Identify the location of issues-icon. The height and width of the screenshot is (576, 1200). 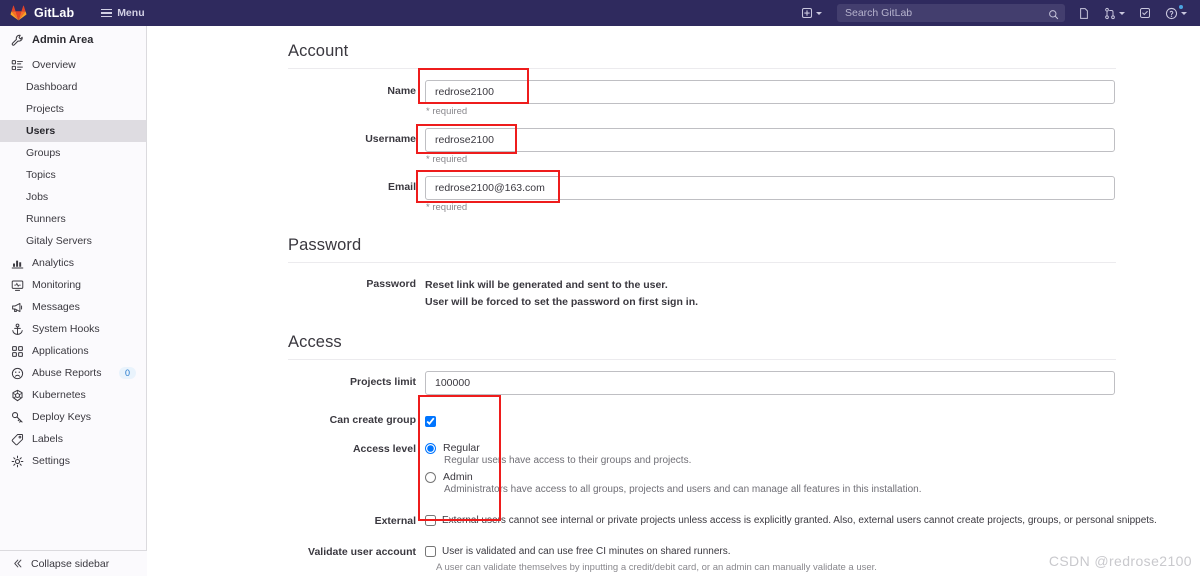
(1084, 13).